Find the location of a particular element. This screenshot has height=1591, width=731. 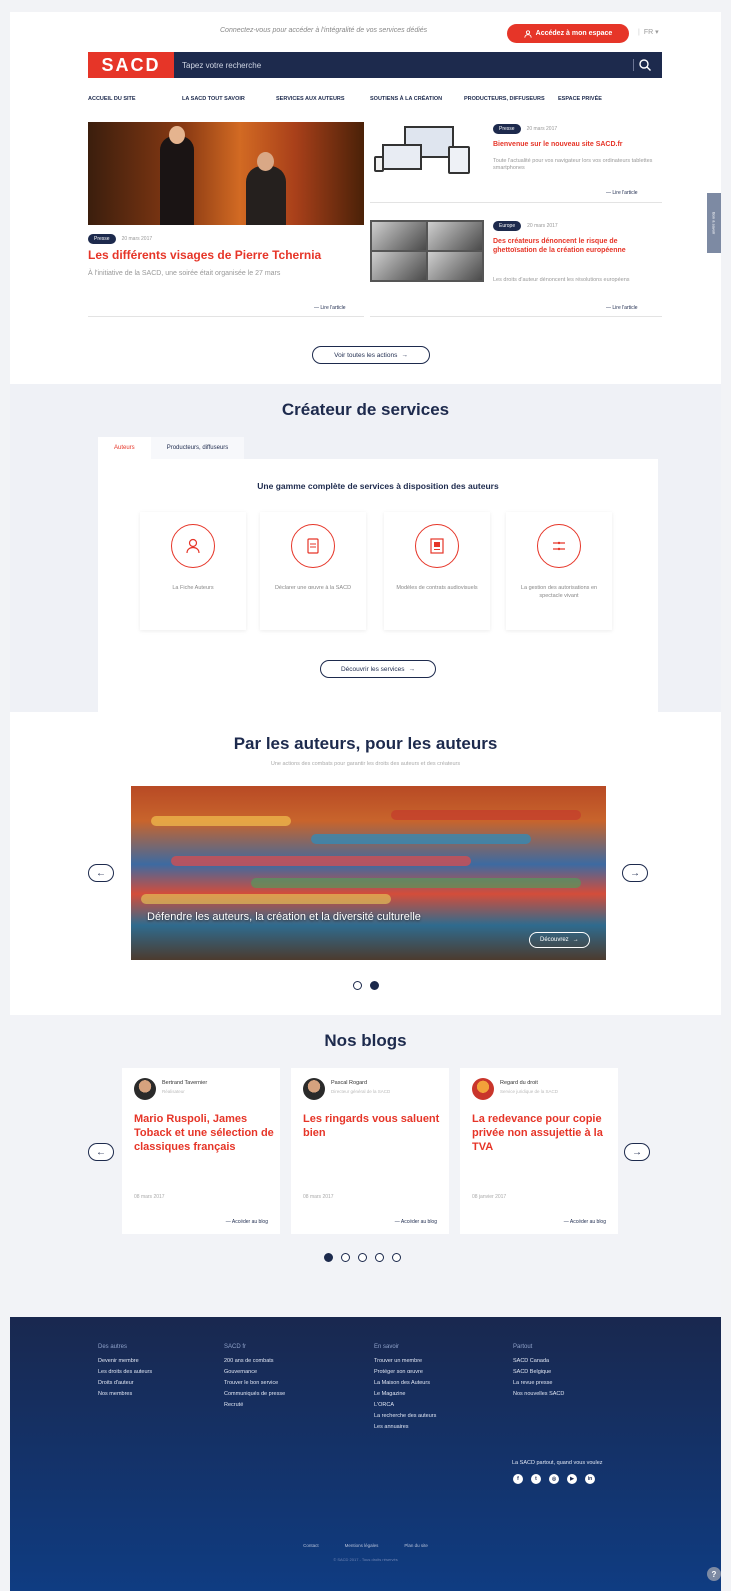

footer-link: Les droits des auteurs is located at coordinates (163, 1372).